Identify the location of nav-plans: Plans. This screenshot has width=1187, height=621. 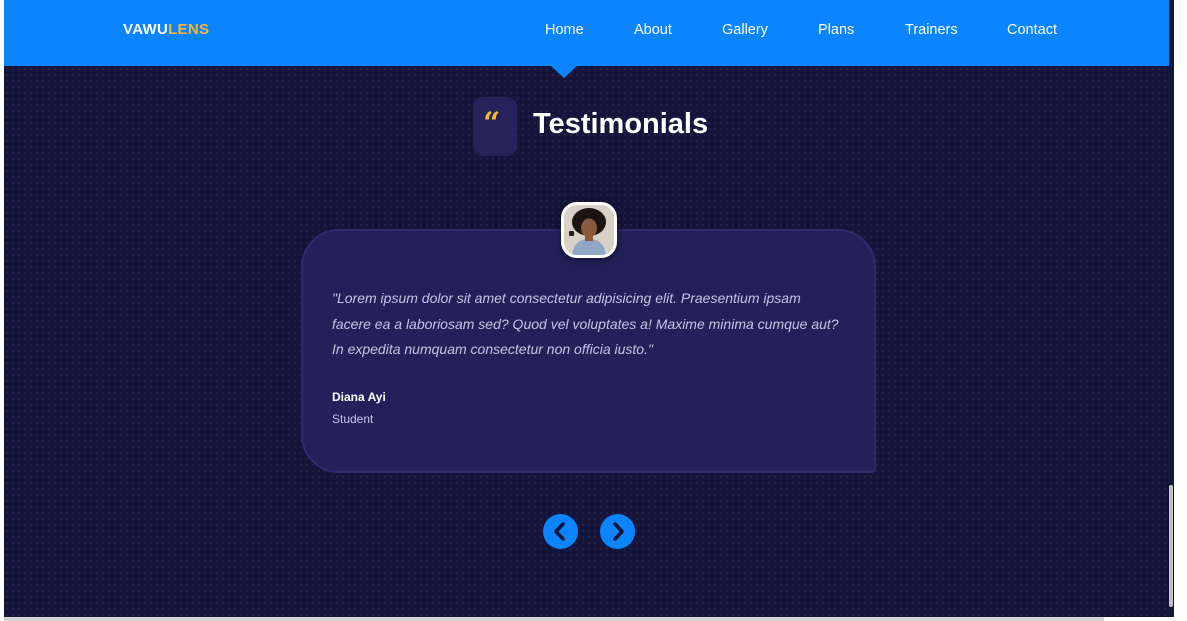
(836, 30).